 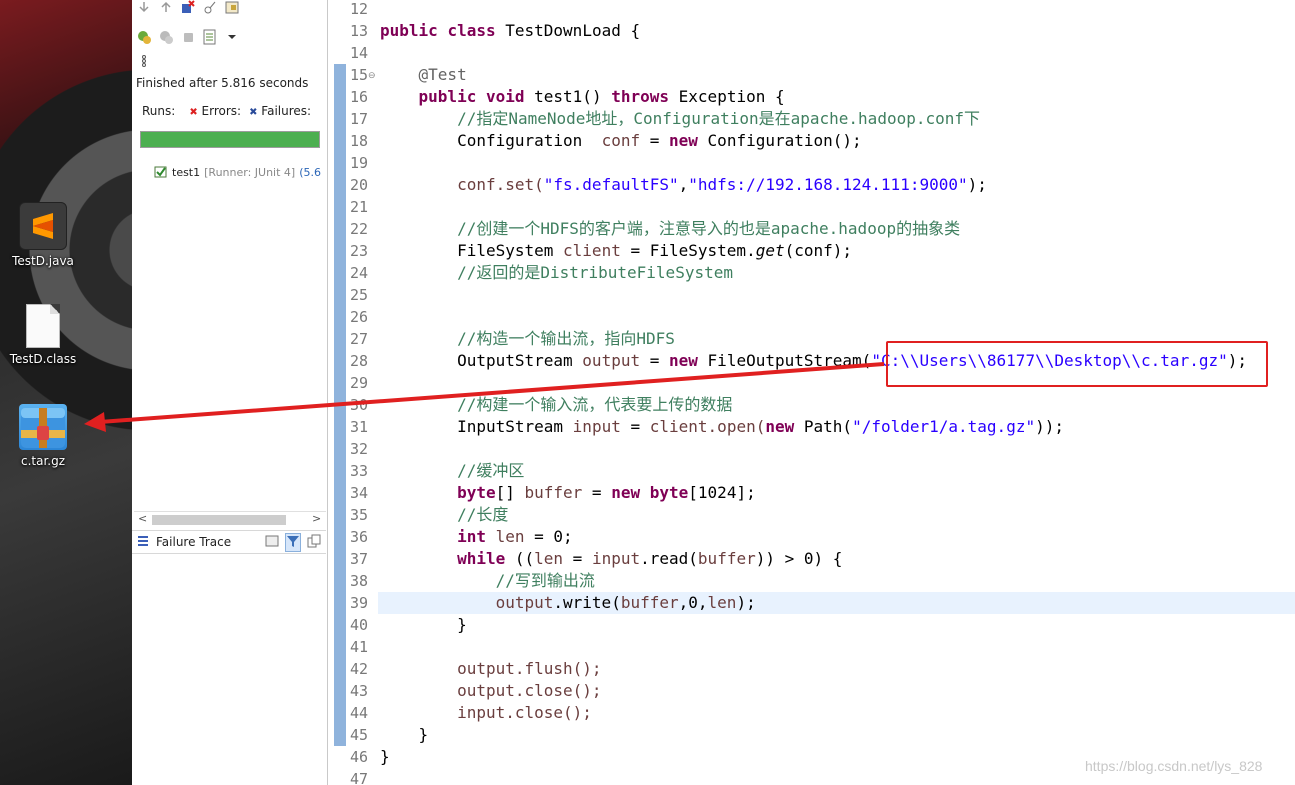 What do you see at coordinates (310, 172) in the screenshot?
I see `test-time: (5.6` at bounding box center [310, 172].